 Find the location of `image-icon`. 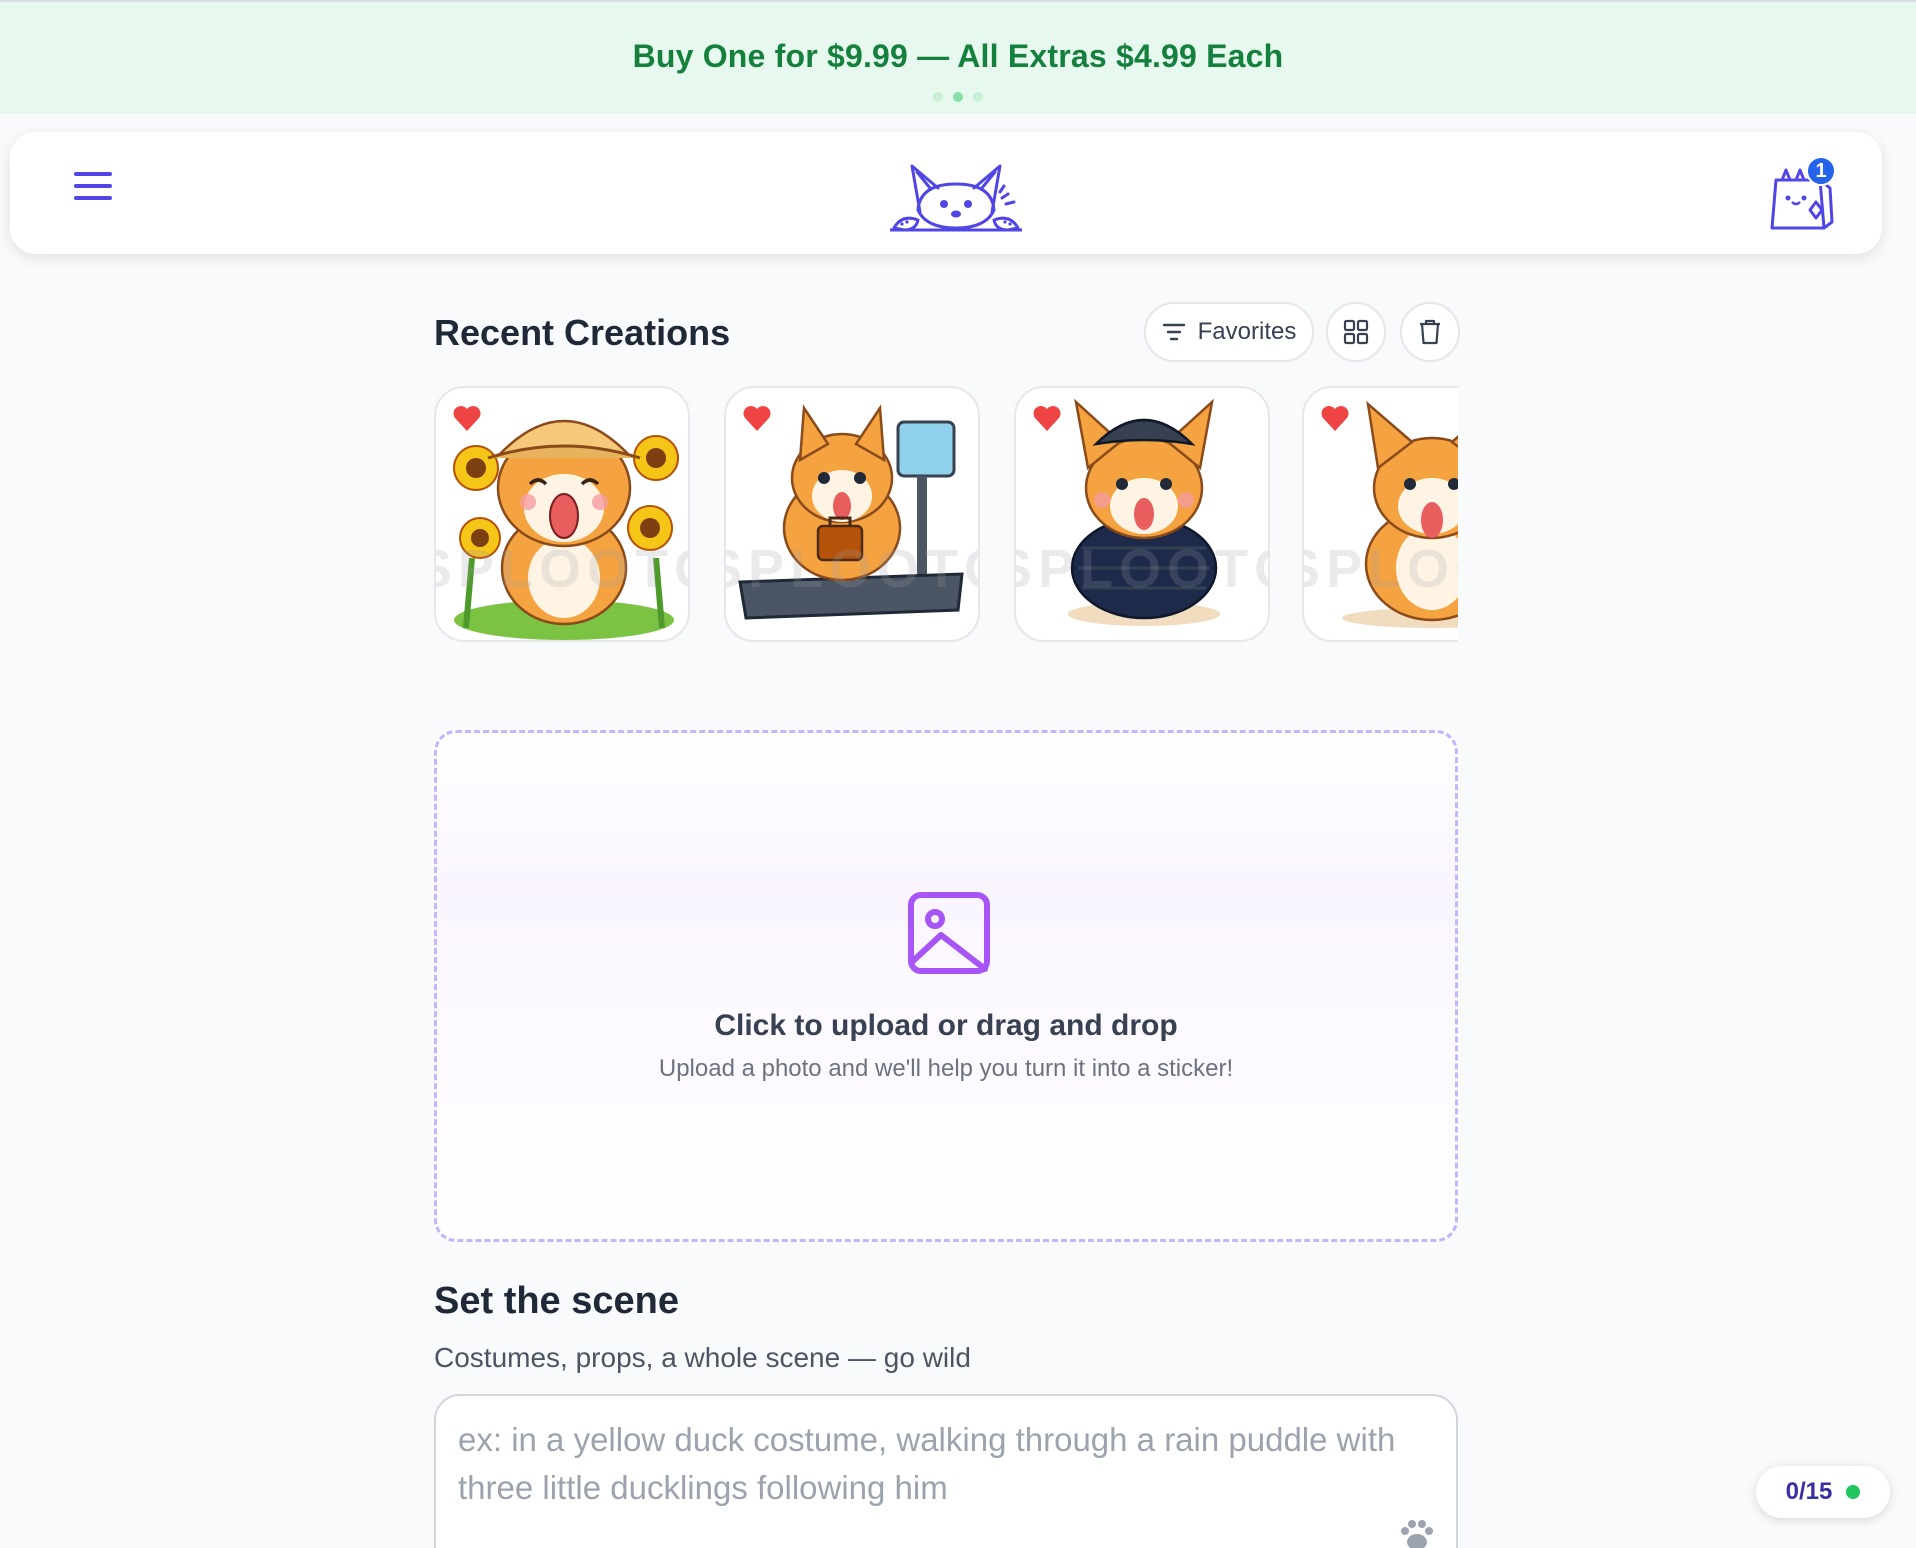

image-icon is located at coordinates (949, 933).